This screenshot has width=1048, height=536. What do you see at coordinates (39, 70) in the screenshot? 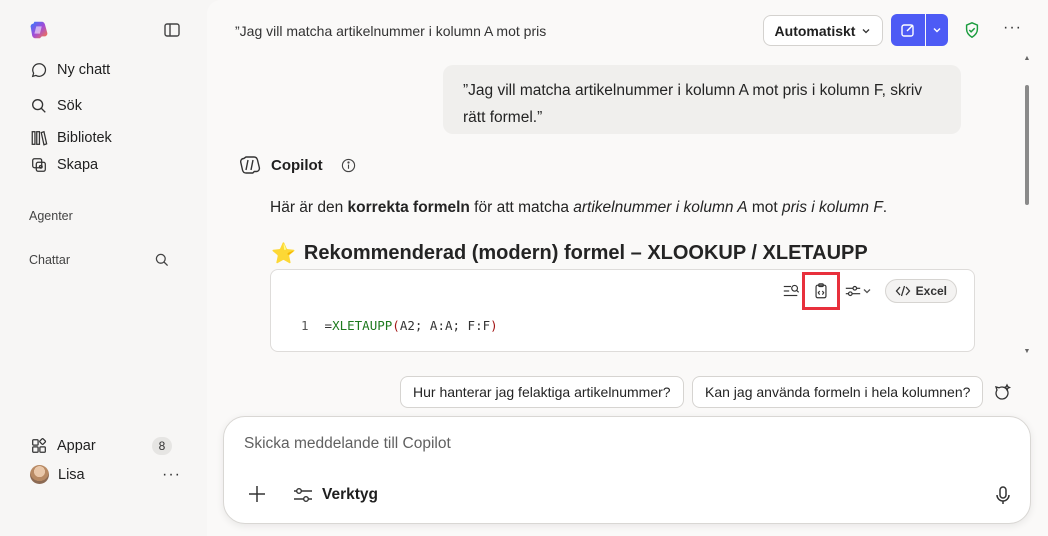
I see `chat-icon` at bounding box center [39, 70].